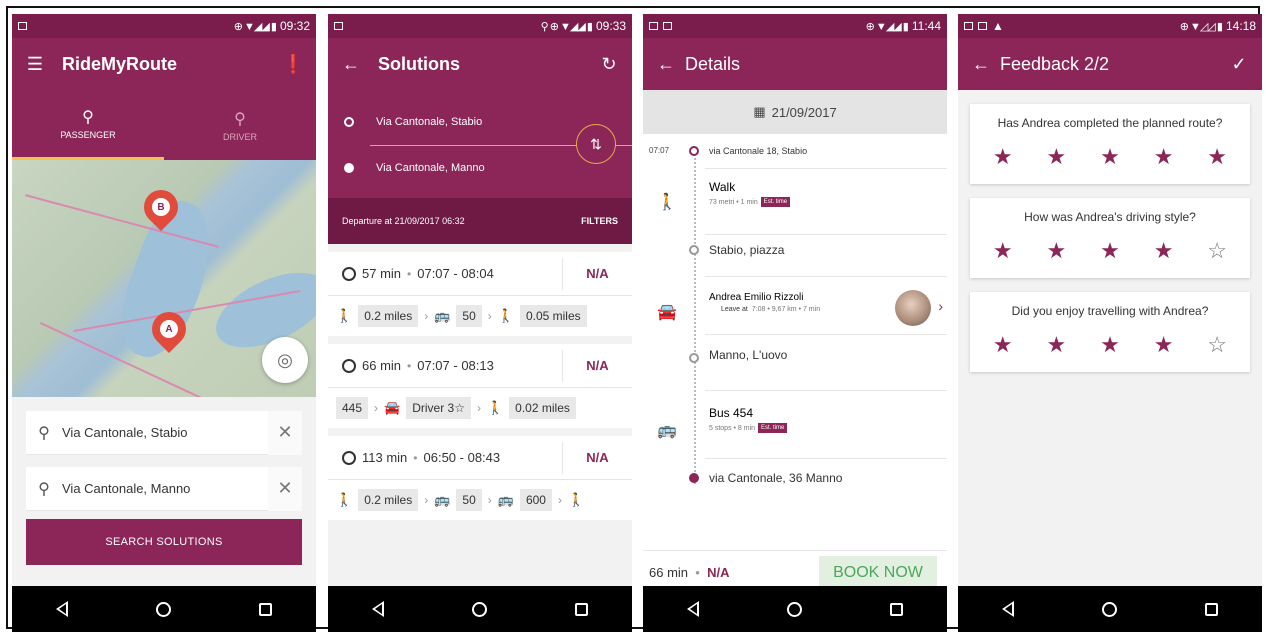 The image size is (1266, 635). Describe the element at coordinates (1240, 26) in the screenshot. I see `status-time: 14:18` at that location.